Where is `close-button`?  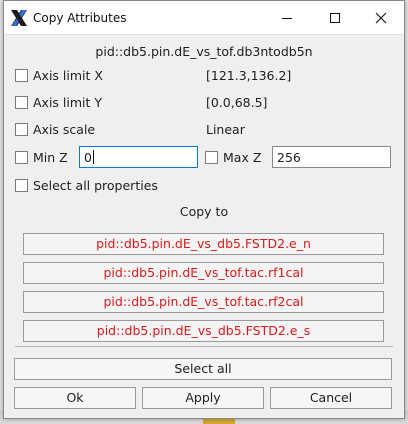
close-button is located at coordinates (381, 17).